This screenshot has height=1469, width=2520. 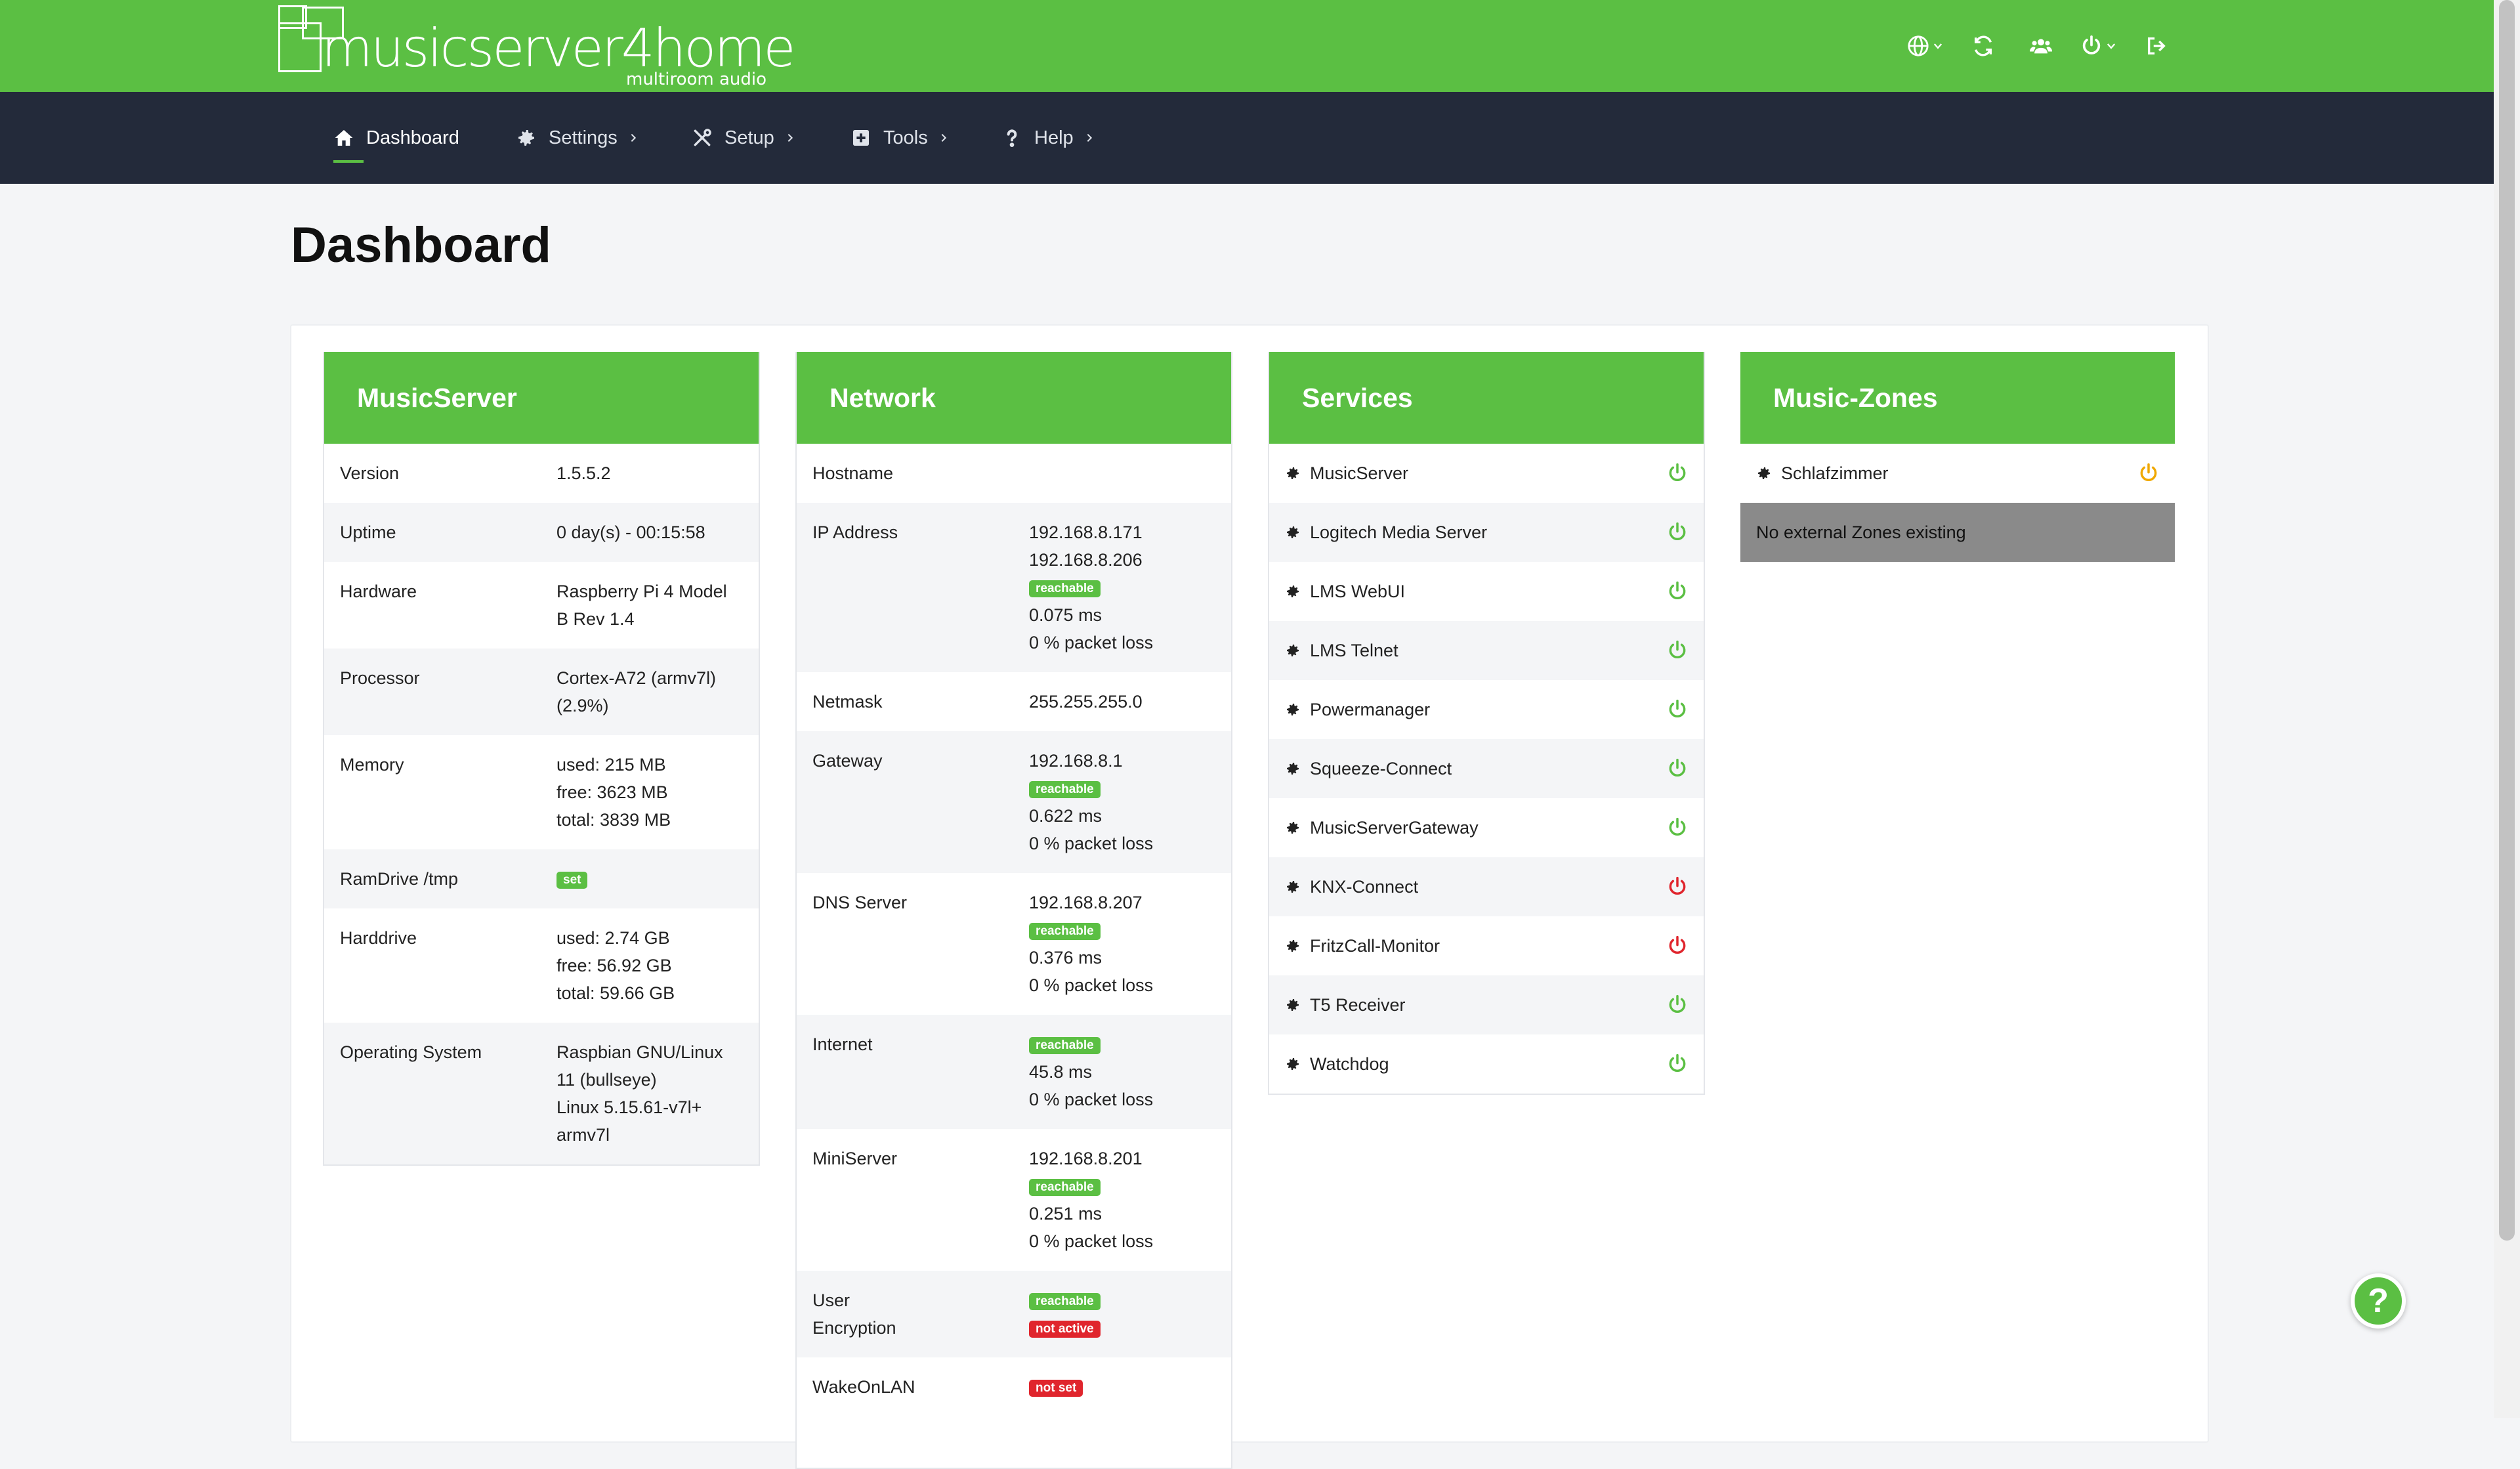 I want to click on service-item: T5 Receiver, so click(x=1486, y=1005).